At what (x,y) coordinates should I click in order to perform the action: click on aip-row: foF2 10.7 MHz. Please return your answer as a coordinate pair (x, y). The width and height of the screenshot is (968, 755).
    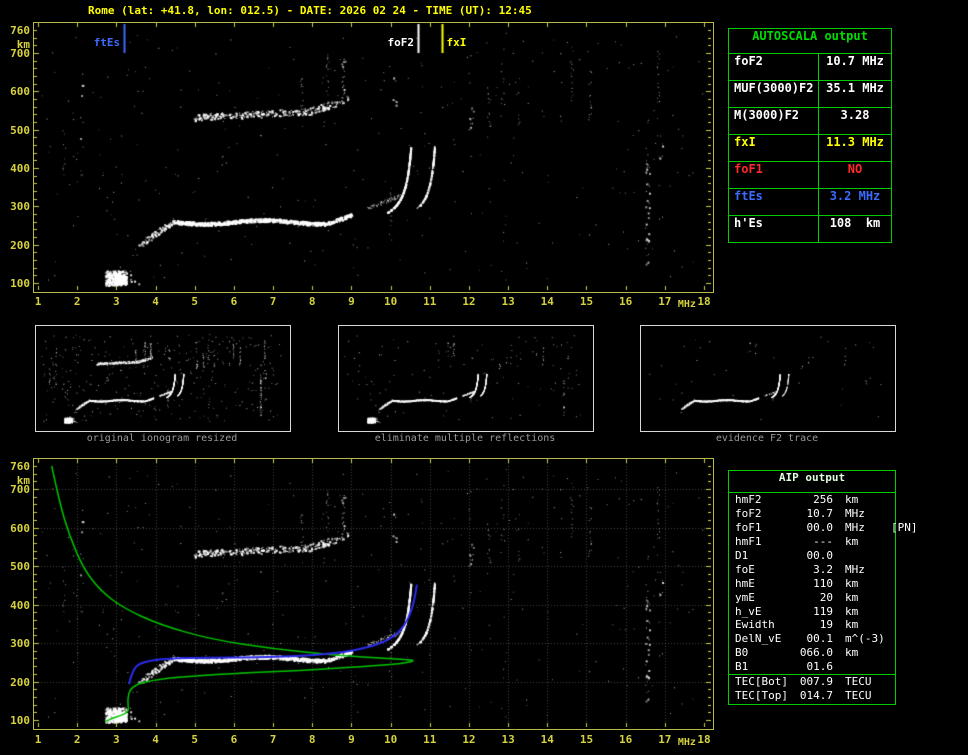
    Looking at the image, I should click on (812, 514).